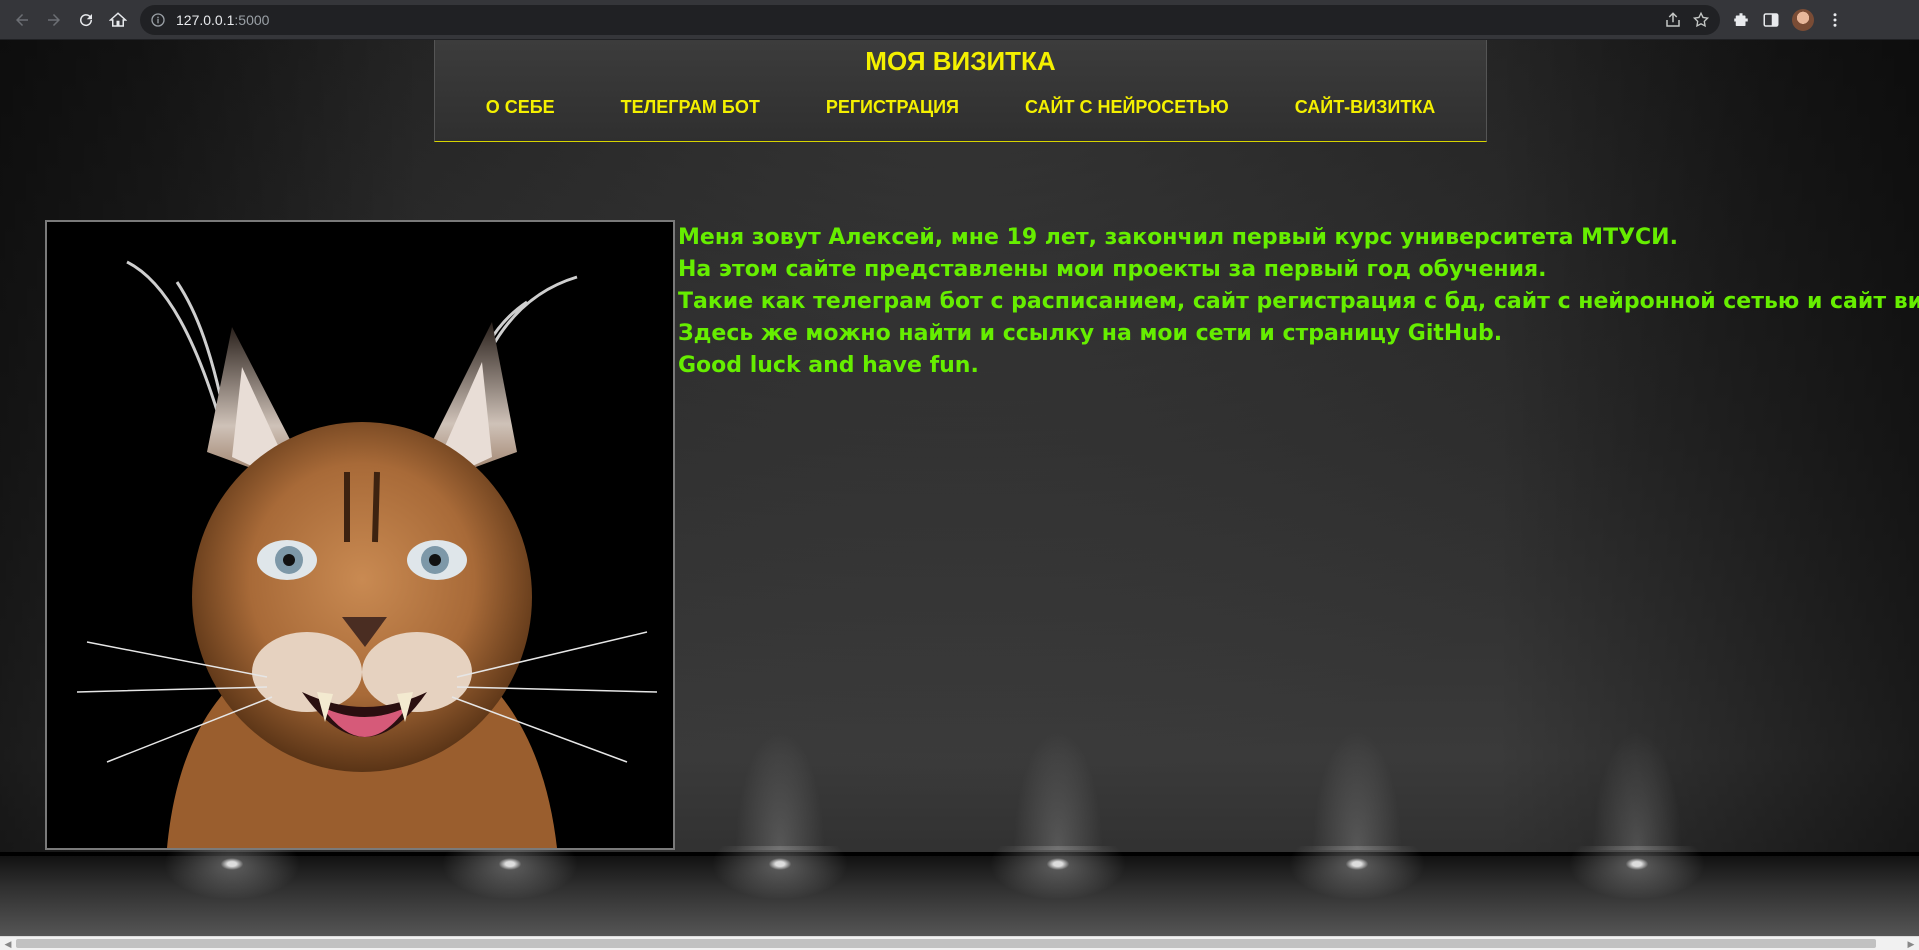 This screenshot has width=1919, height=950. What do you see at coordinates (205, 19) in the screenshot?
I see `url-host: 127.0.0.1` at bounding box center [205, 19].